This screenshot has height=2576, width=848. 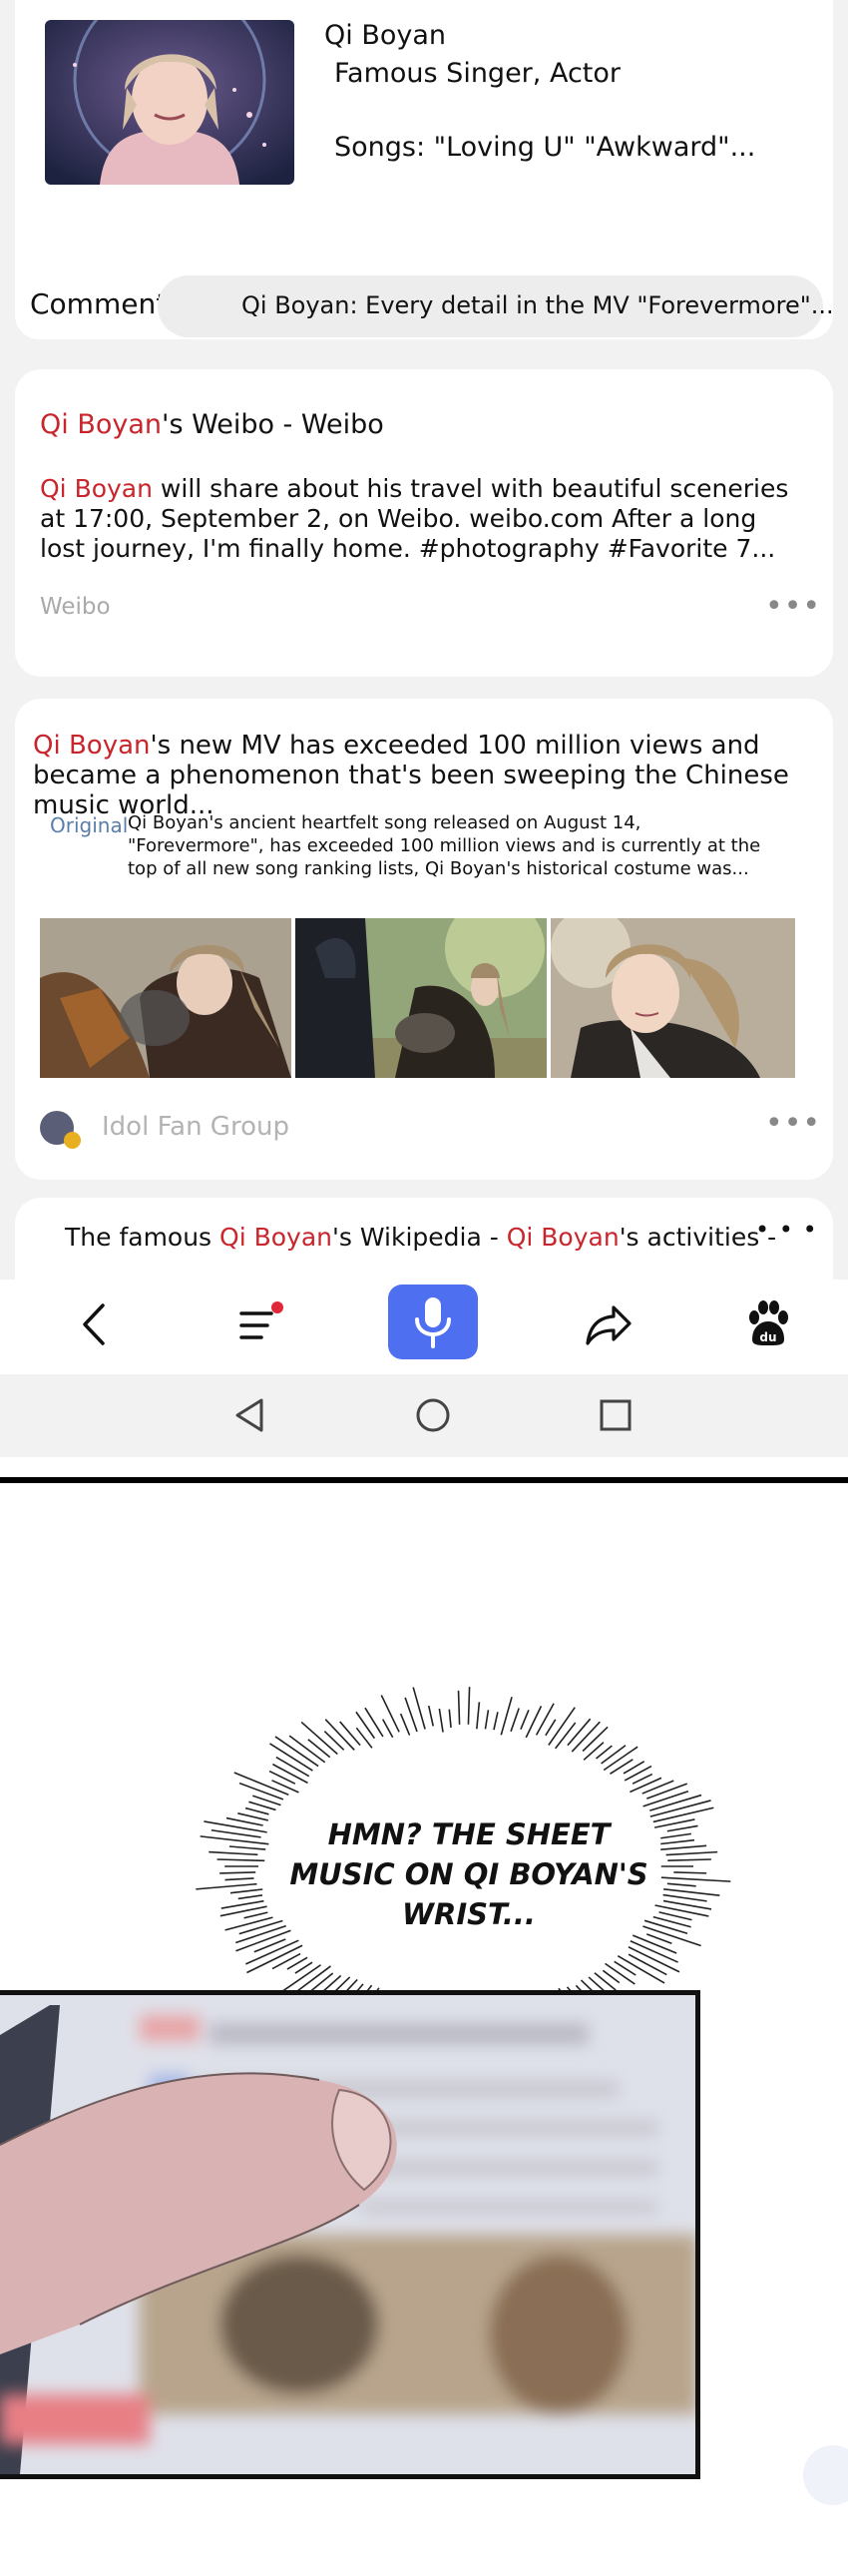 What do you see at coordinates (698, 1237) in the screenshot?
I see `title-text: 's activities -` at bounding box center [698, 1237].